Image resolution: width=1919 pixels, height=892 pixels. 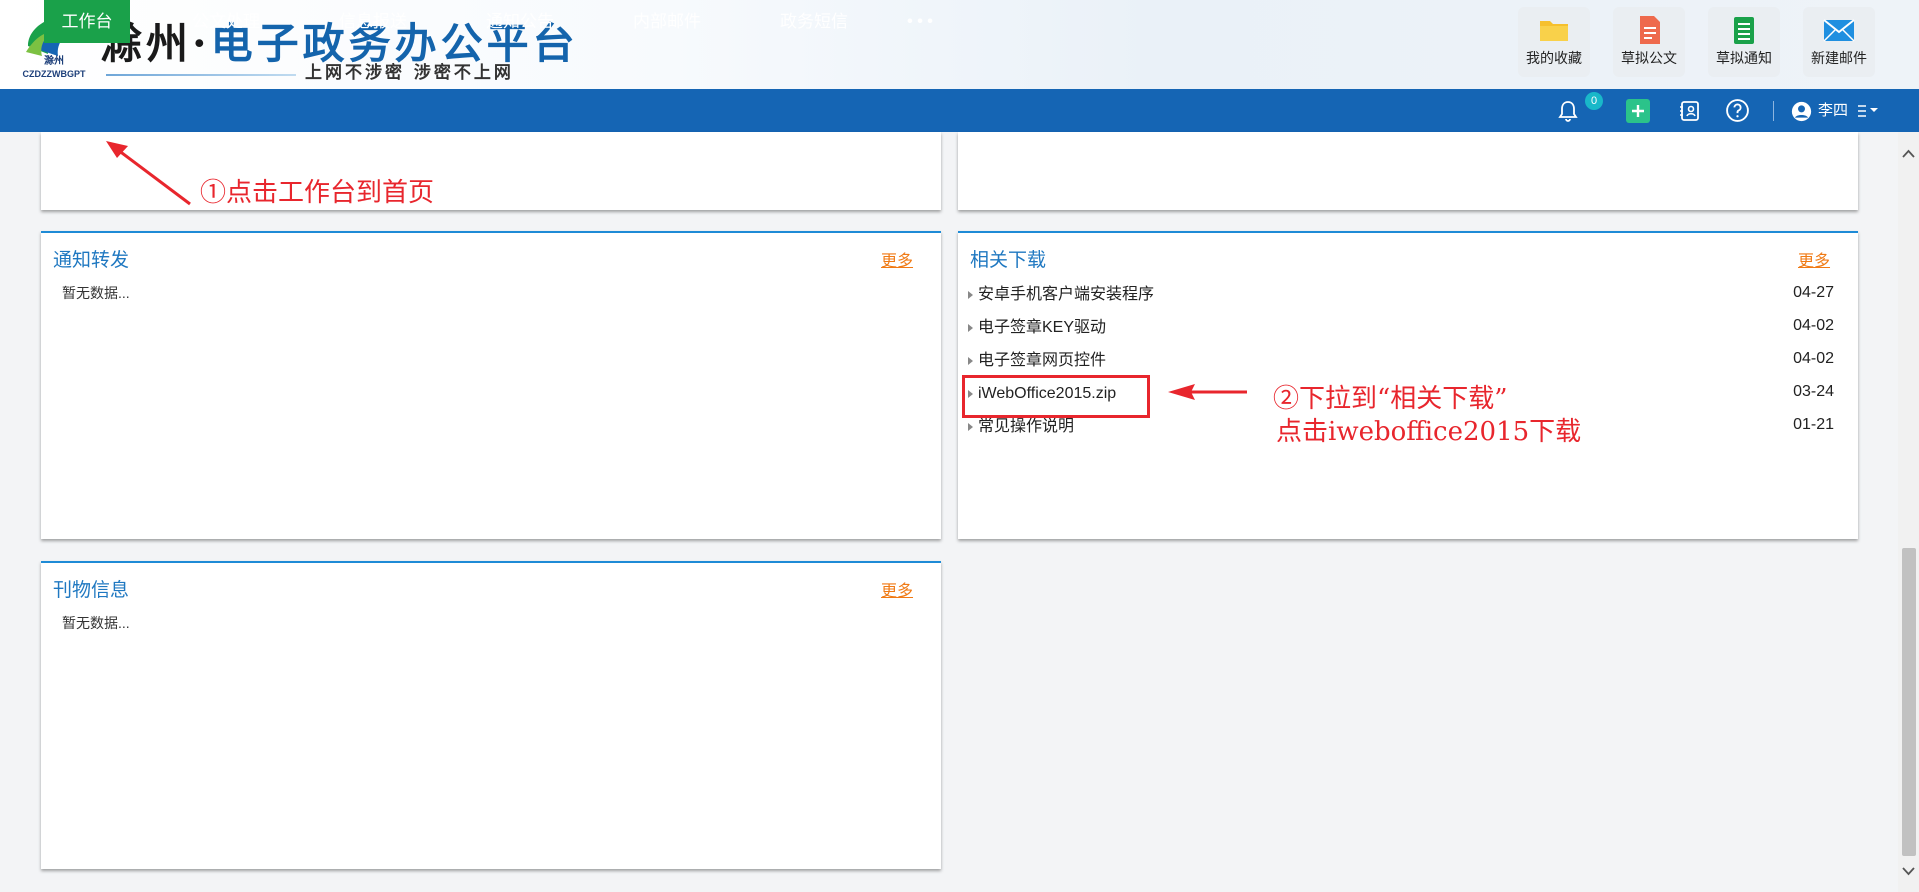 I want to click on nav-item-info-report: 信息报送, so click(x=373, y=21).